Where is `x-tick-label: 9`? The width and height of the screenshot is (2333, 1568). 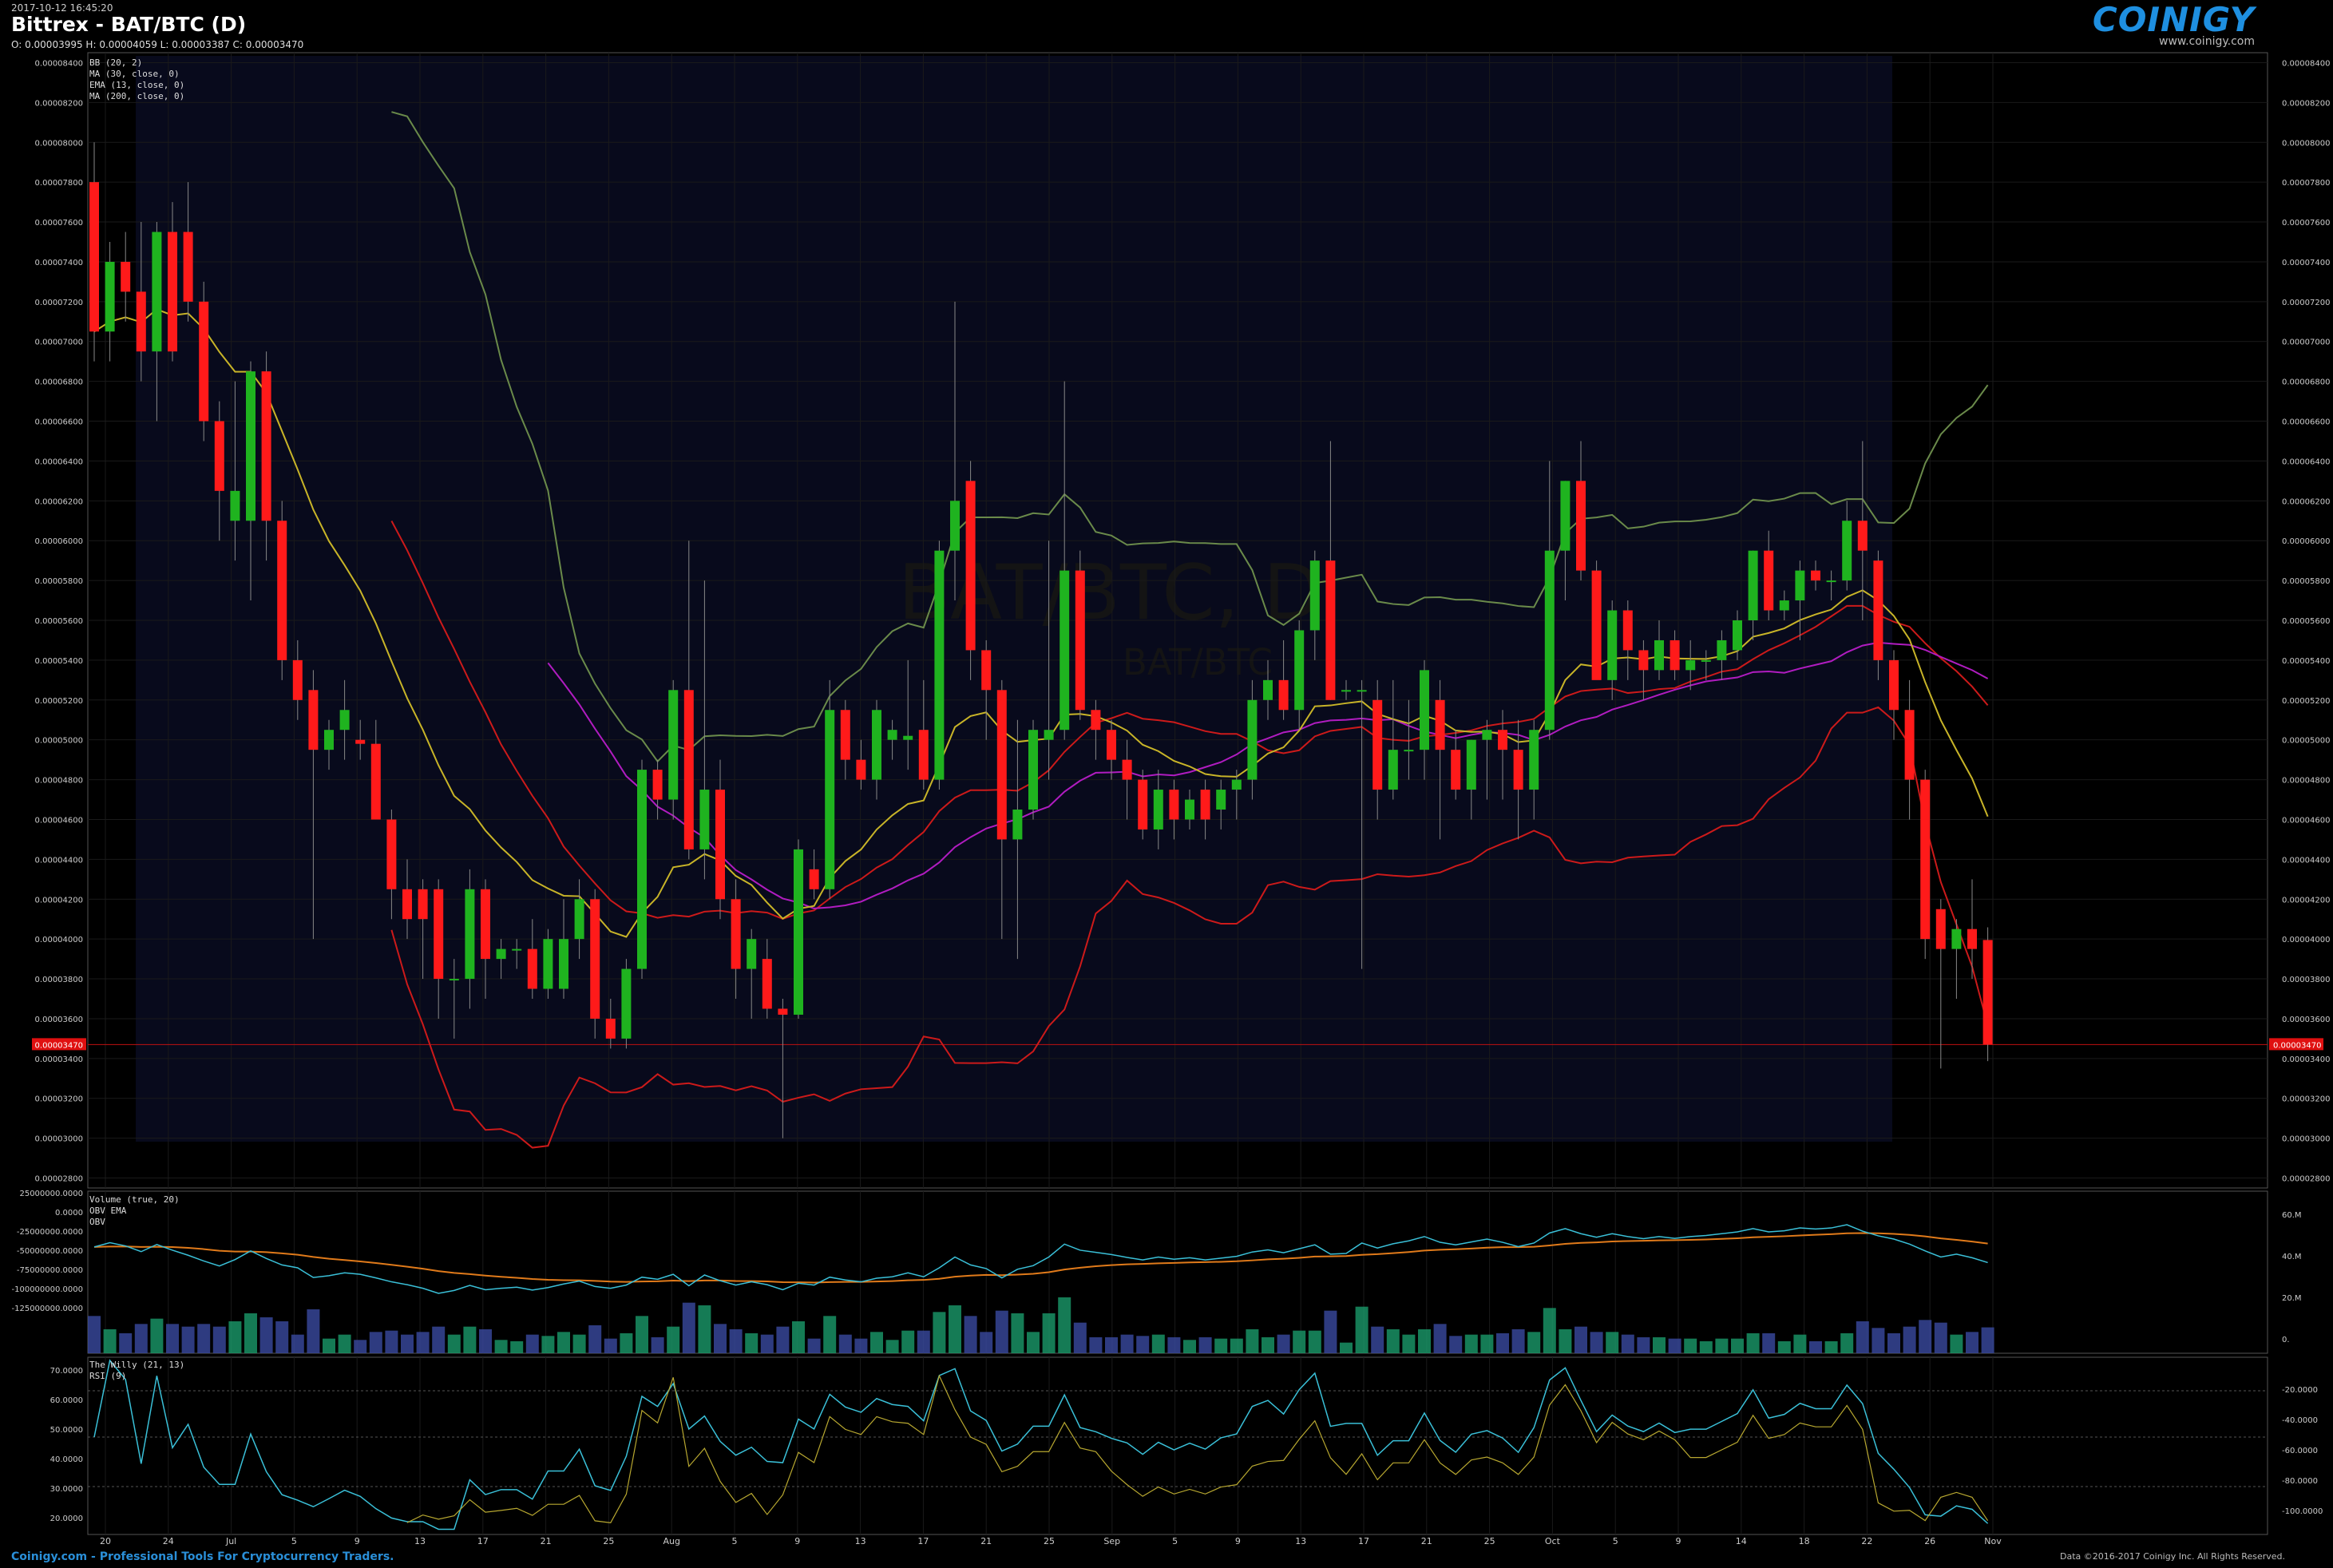
x-tick-label: 9 is located at coordinates (1238, 1541).